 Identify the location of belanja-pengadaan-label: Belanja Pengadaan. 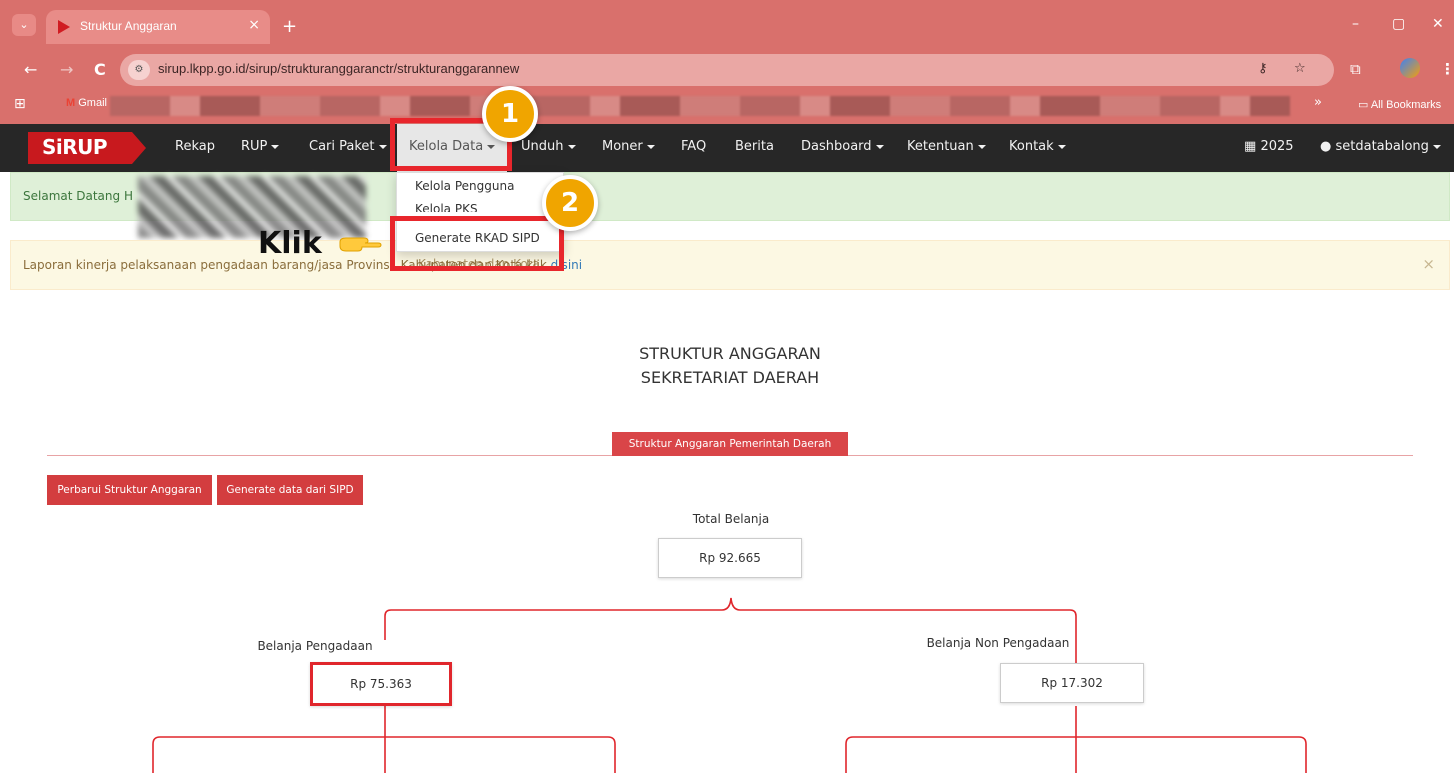
(315, 646).